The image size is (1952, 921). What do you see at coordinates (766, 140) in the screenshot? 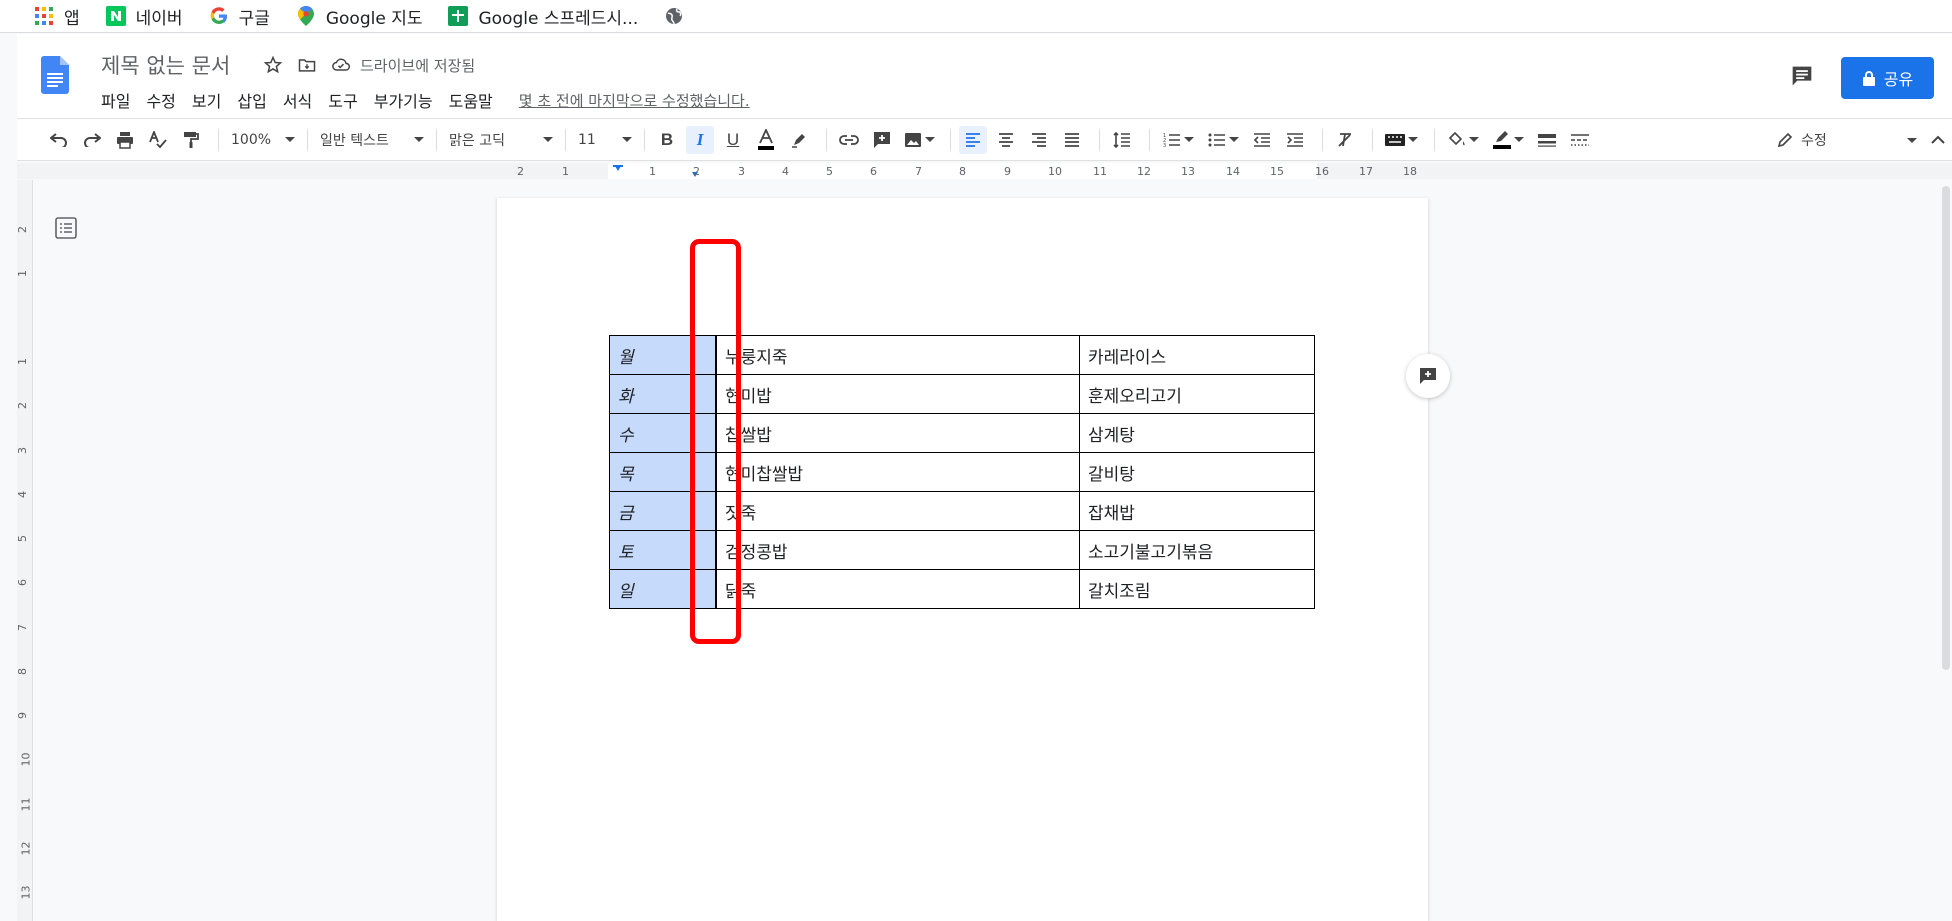
I see `text-color-icon` at bounding box center [766, 140].